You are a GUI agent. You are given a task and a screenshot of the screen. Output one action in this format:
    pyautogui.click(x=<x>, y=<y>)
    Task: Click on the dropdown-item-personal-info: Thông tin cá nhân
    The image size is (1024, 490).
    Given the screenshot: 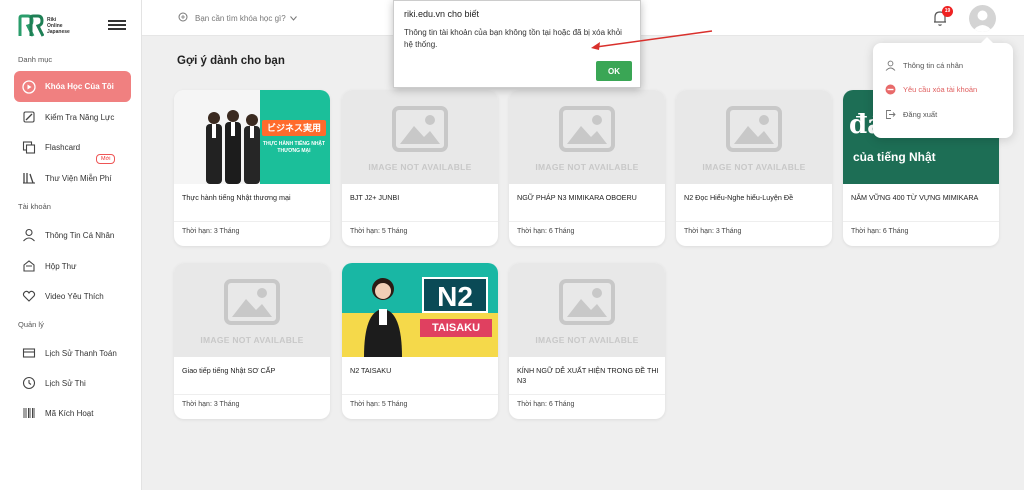 What is the action you would take?
    pyautogui.click(x=924, y=65)
    